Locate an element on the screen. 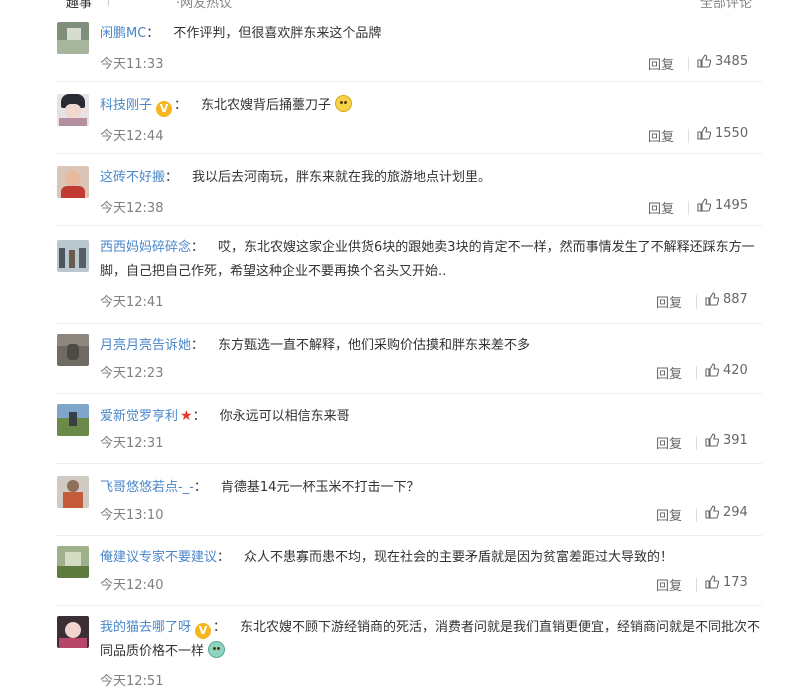 The height and width of the screenshot is (694, 800). comment-time: 今天12:23 is located at coordinates (132, 373).